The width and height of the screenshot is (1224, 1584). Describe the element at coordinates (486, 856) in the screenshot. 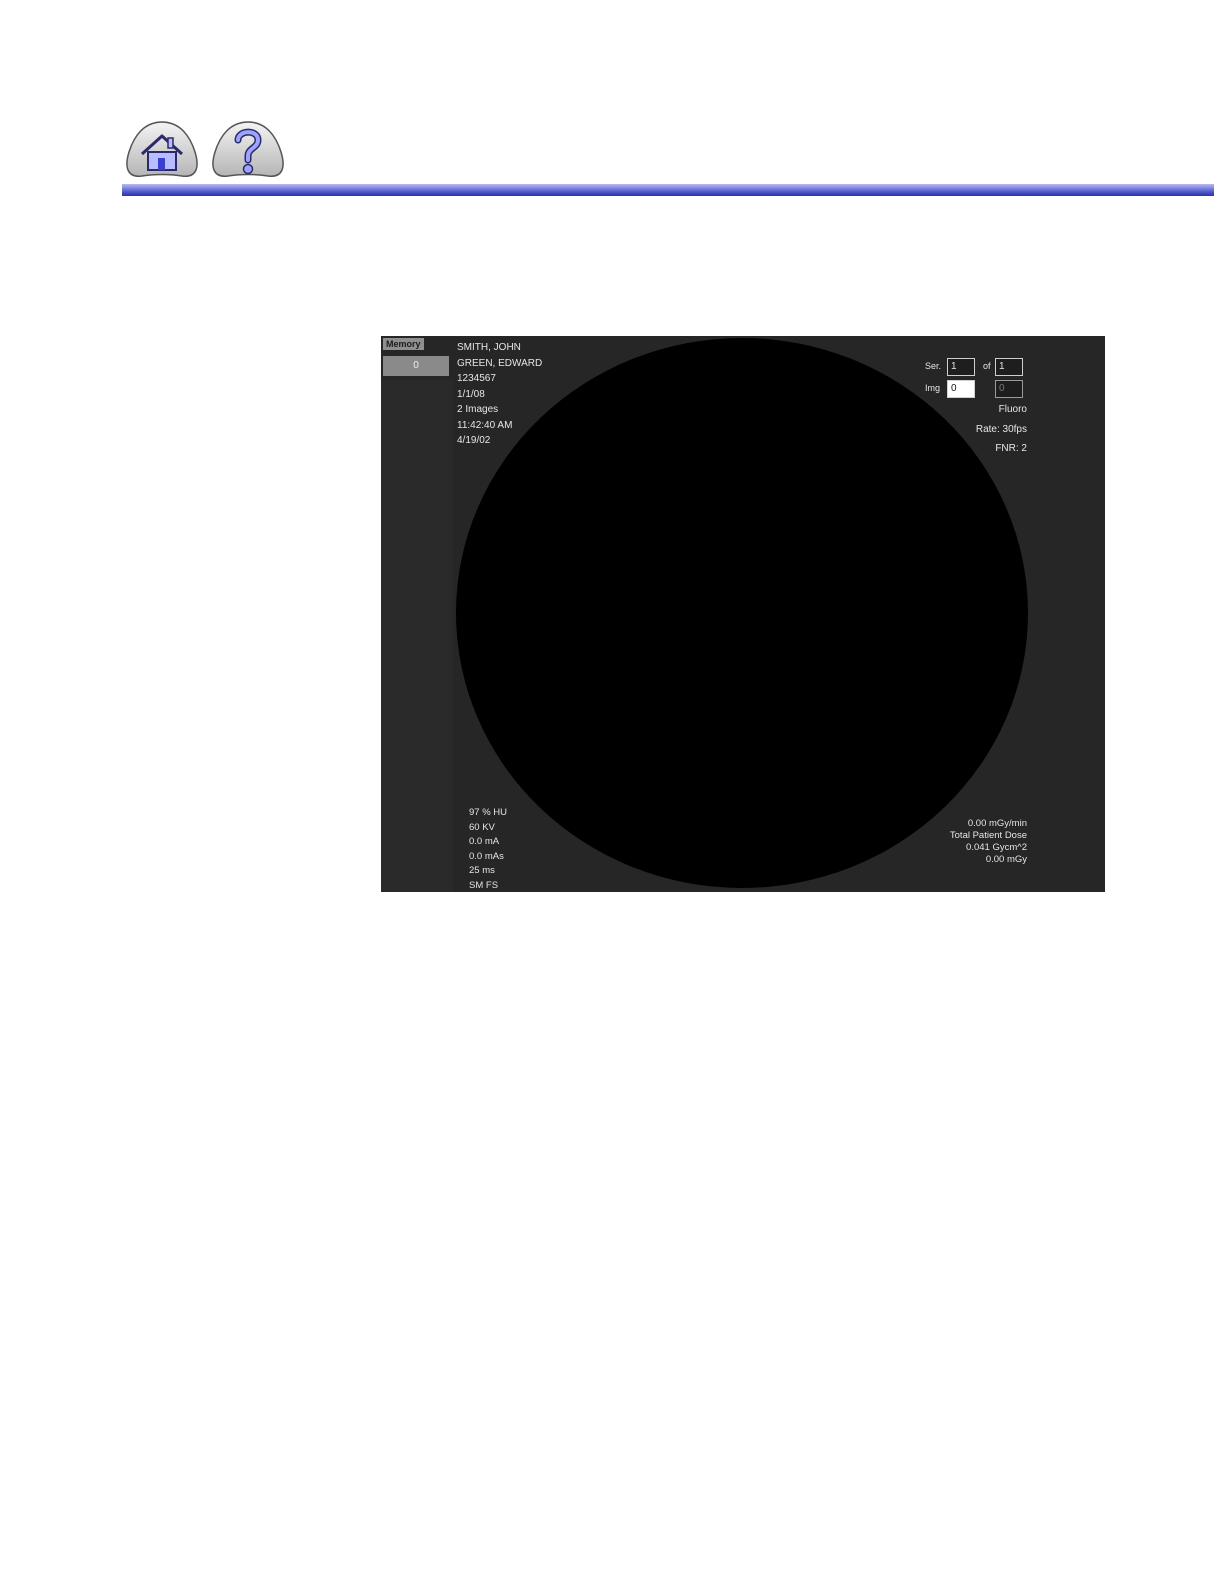

I see `mas-value: 0.0 mAs` at that location.